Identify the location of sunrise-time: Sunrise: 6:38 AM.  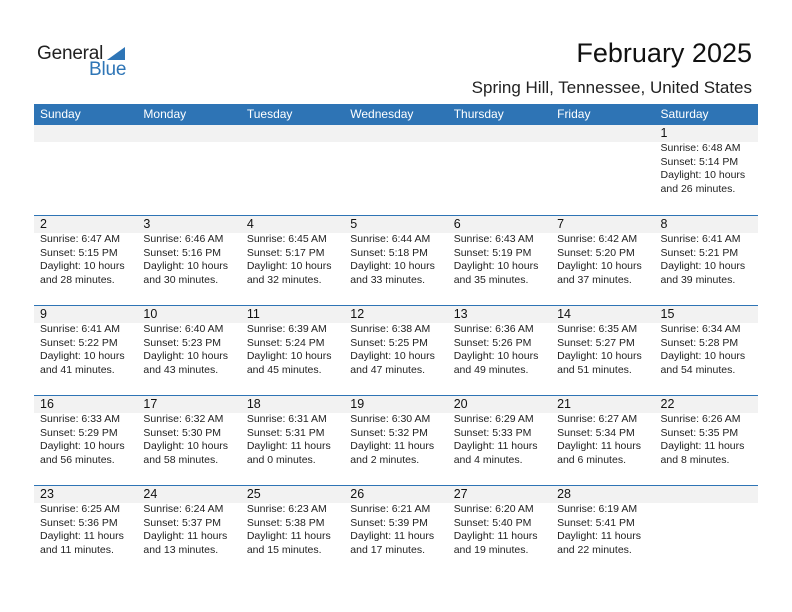
(390, 329).